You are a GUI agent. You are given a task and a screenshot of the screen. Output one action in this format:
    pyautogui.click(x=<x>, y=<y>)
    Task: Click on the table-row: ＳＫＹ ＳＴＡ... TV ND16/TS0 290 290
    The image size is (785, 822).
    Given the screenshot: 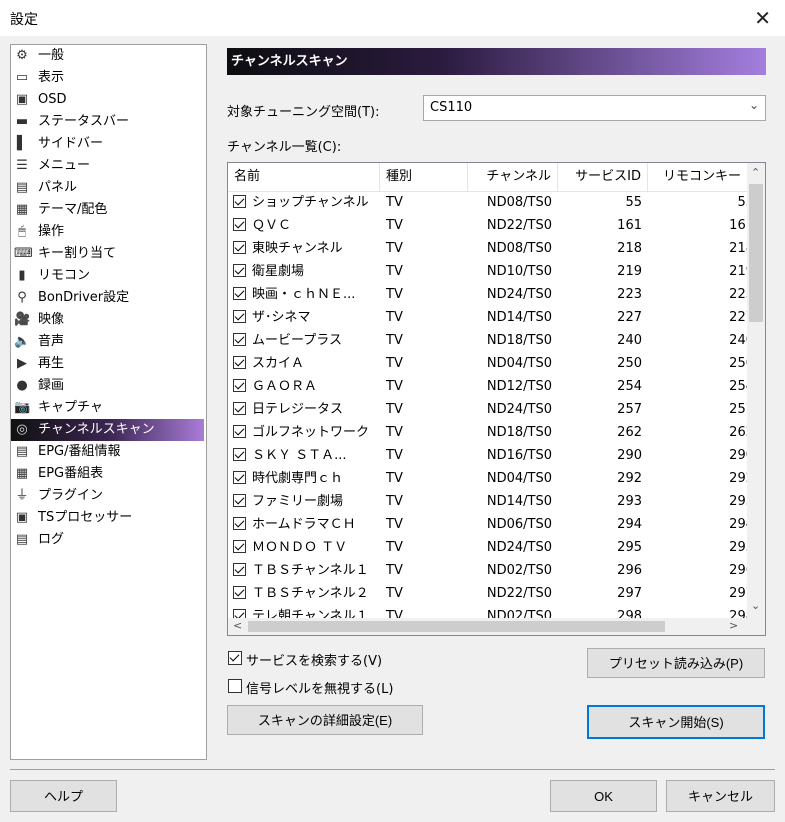 What is the action you would take?
    pyautogui.click(x=491, y=455)
    